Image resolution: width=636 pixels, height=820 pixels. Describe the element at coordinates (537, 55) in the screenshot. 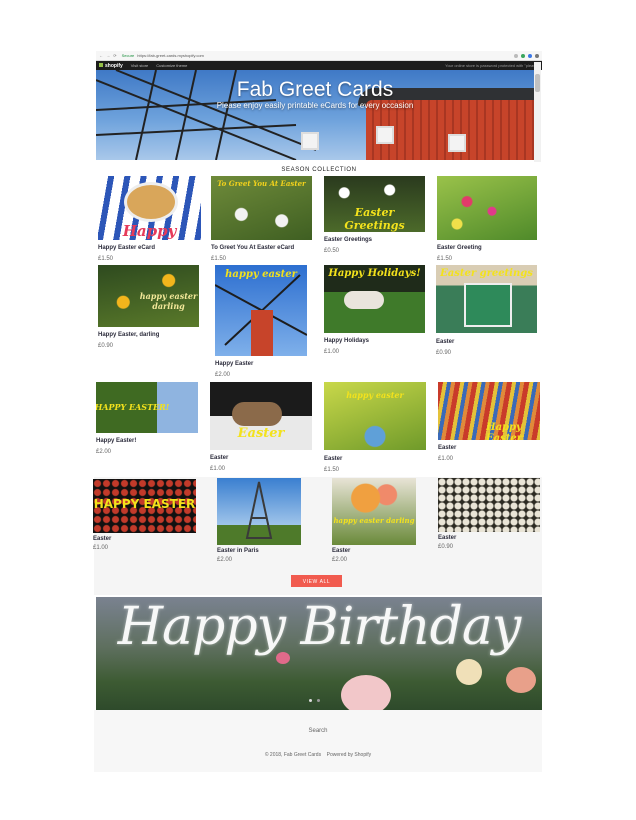

I see `menu-icon` at that location.